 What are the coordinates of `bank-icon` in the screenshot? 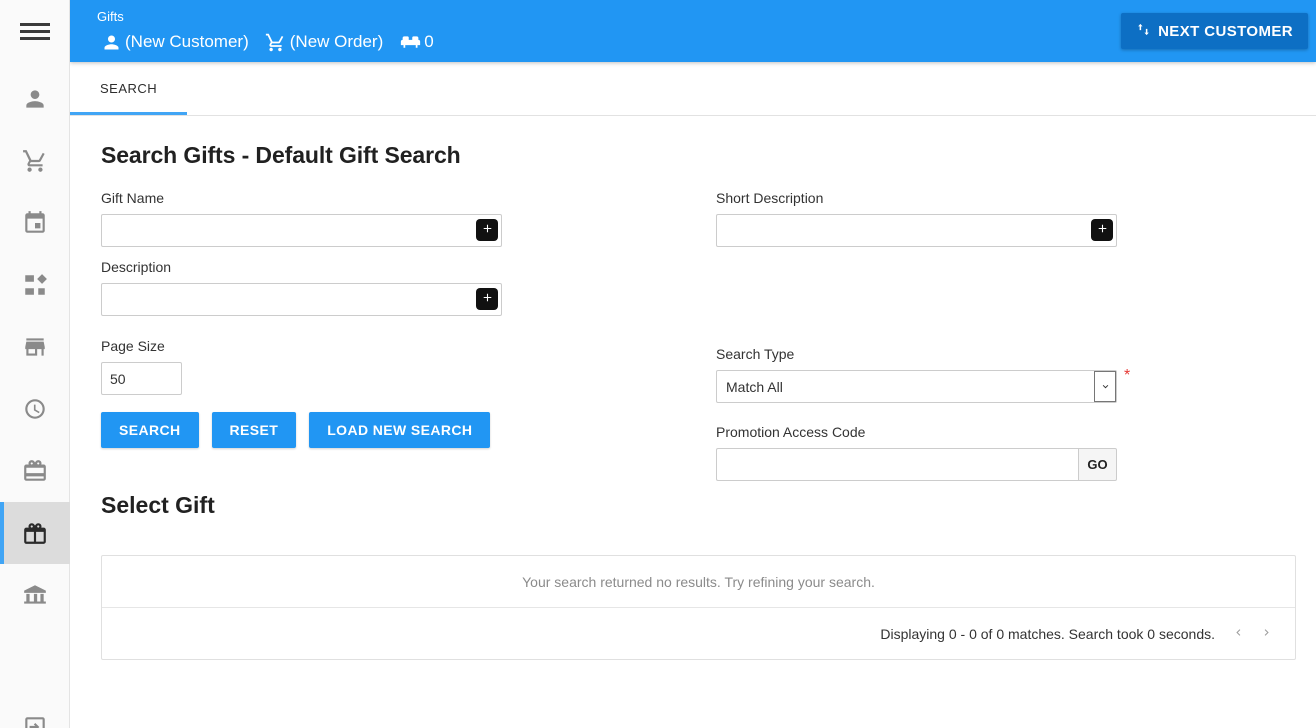 It's located at (35, 595).